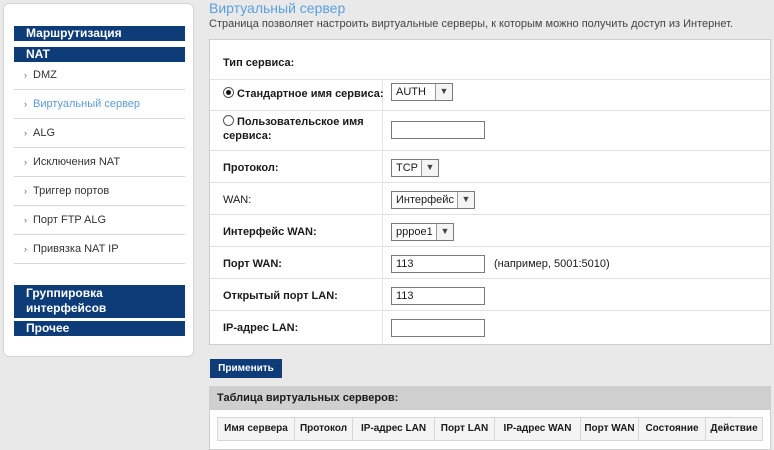 The width and height of the screenshot is (774, 450). I want to click on row-wan-interface: Интерфейс WAN: pppoe1 ▼, so click(490, 231).